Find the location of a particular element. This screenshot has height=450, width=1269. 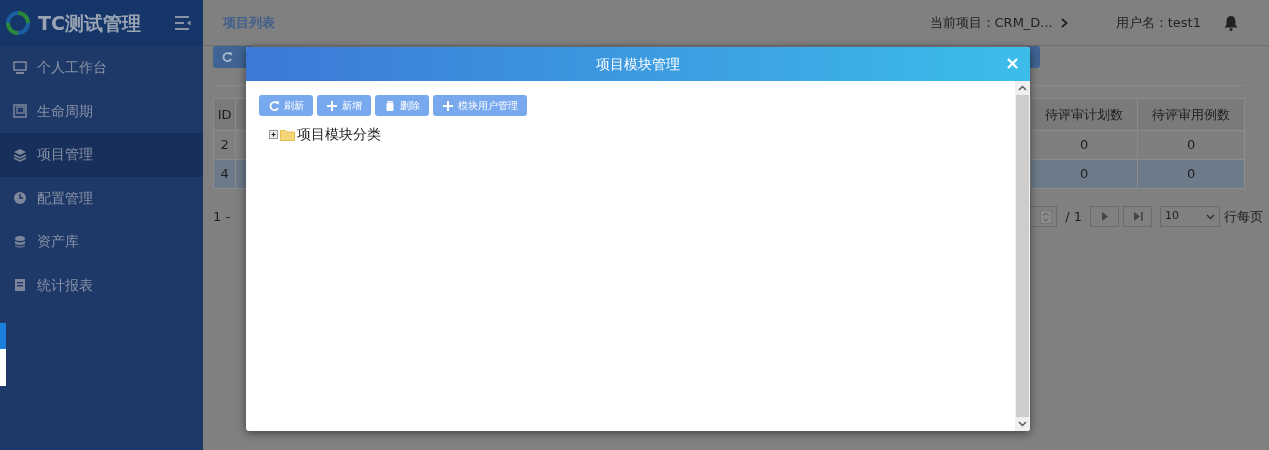

close-button: × is located at coordinates (1012, 63).